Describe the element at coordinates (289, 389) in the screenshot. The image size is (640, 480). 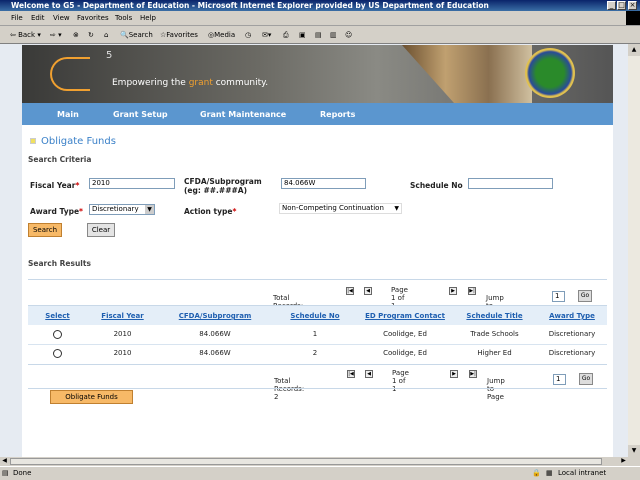
I see `total-records: Total Records: 2` at that location.